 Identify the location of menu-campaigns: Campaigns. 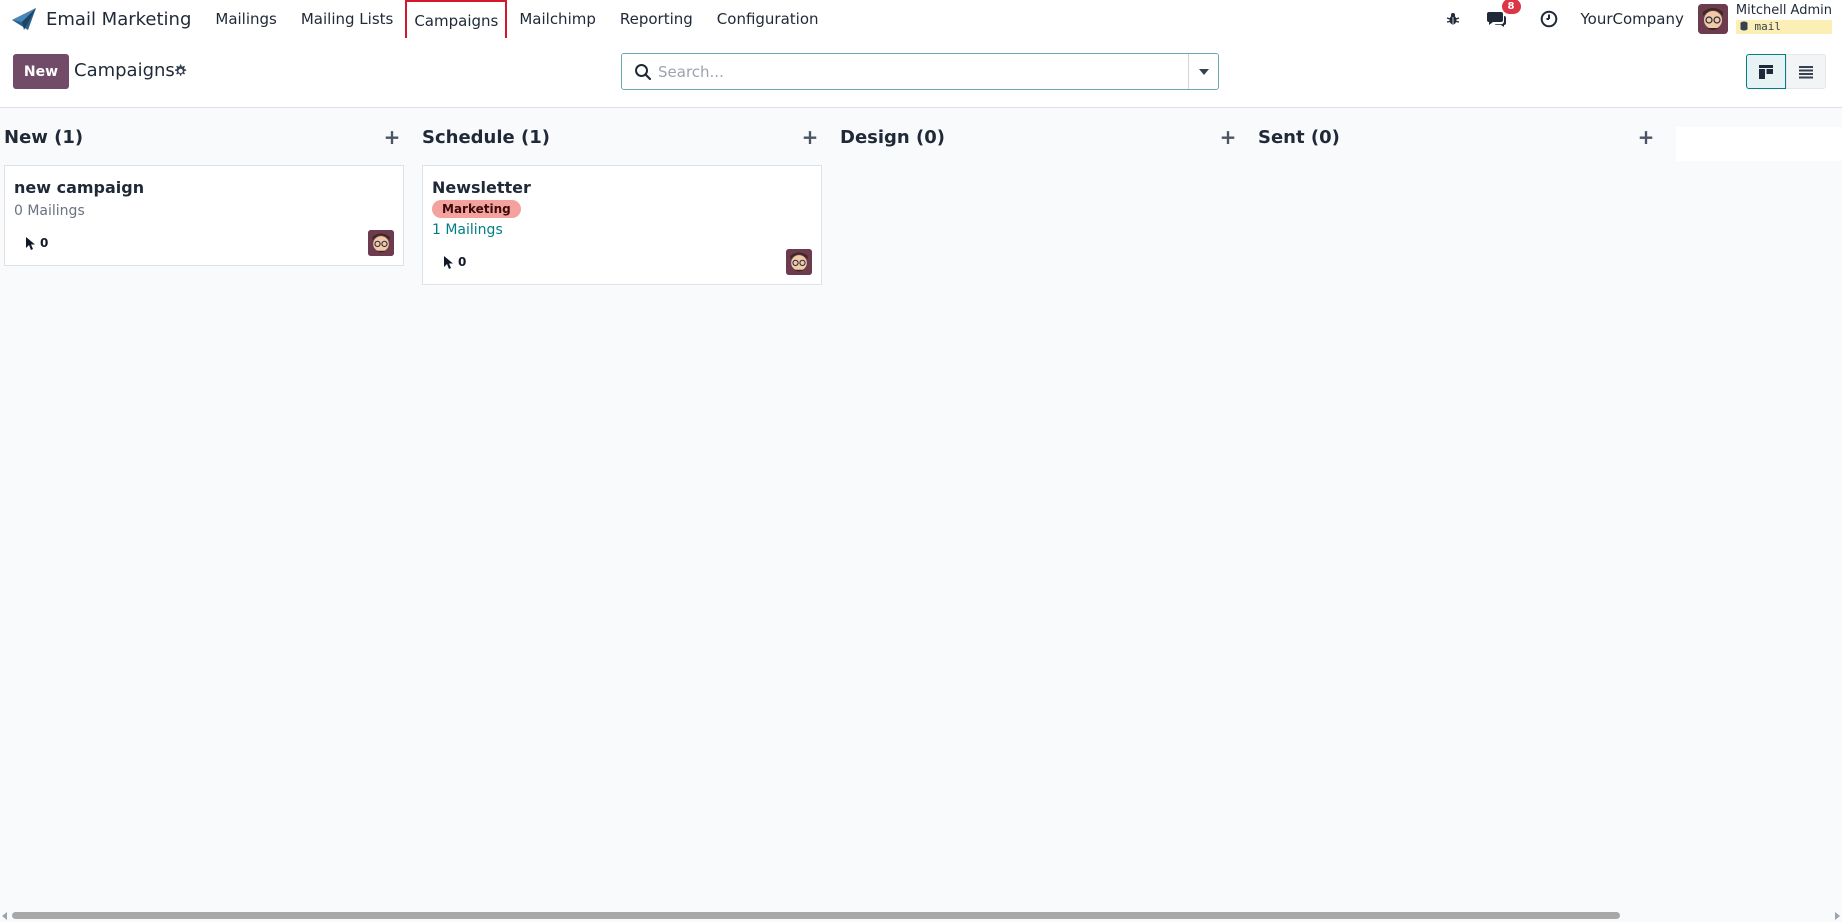
(456, 21).